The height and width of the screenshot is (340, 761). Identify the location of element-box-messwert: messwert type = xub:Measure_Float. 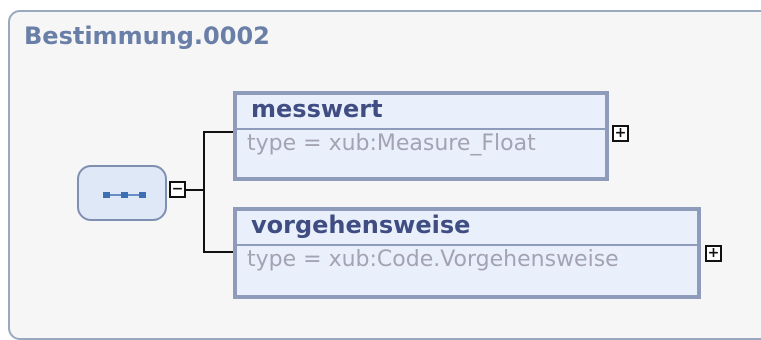
(421, 136).